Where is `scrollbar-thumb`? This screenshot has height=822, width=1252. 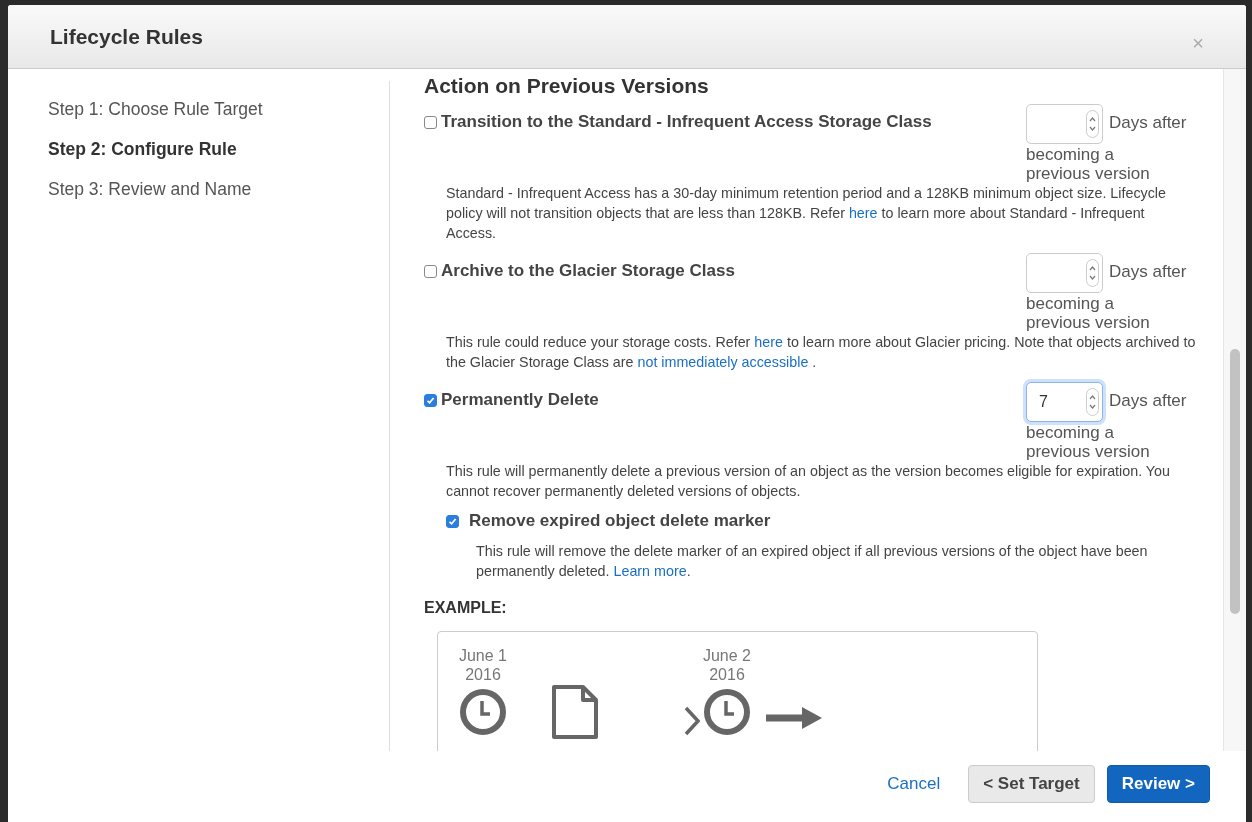
scrollbar-thumb is located at coordinates (1235, 481).